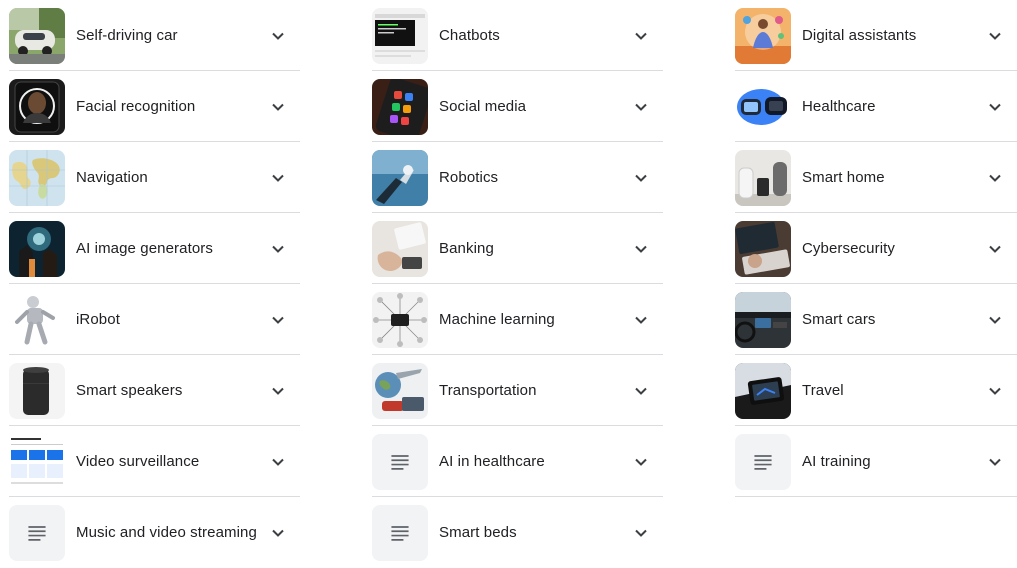  Describe the element at coordinates (37, 177) in the screenshot. I see `world-map-photo` at that location.